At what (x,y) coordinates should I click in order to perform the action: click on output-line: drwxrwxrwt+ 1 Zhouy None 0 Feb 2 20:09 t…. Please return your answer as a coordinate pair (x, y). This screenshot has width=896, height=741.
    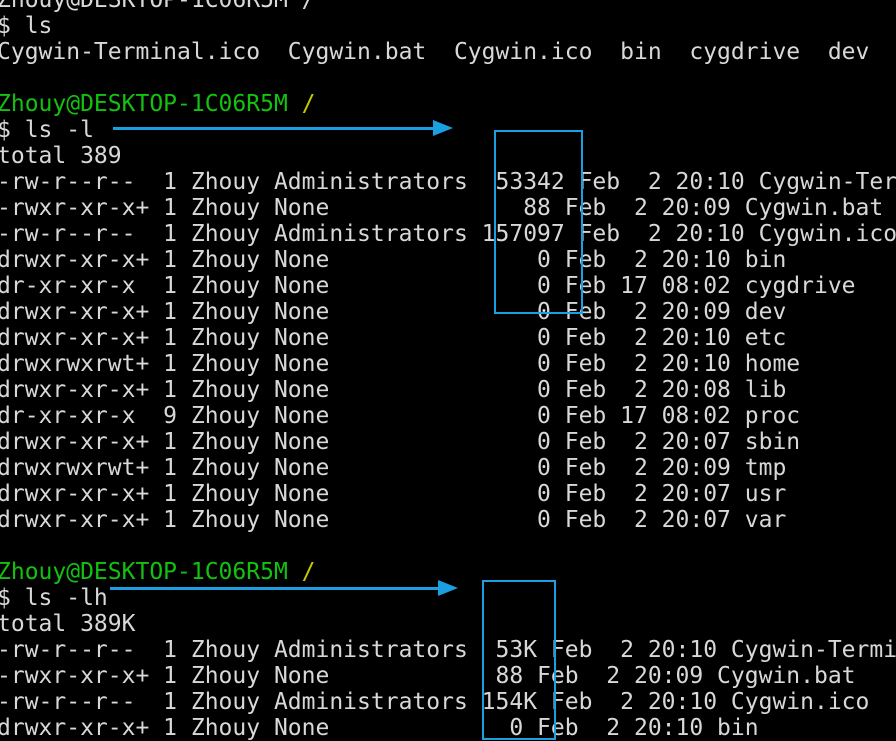
    Looking at the image, I should click on (393, 468).